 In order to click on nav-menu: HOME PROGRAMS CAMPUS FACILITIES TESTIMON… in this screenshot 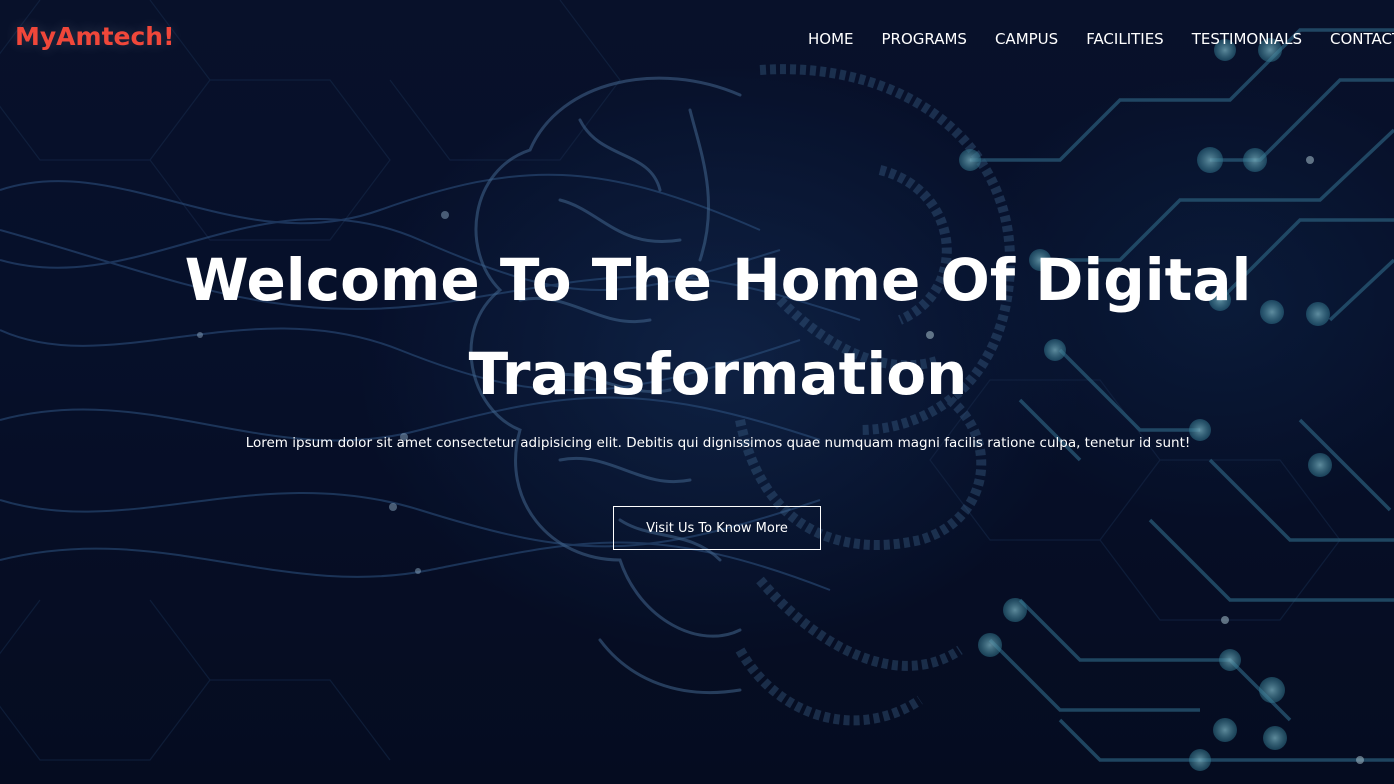, I will do `click(1101, 39)`.